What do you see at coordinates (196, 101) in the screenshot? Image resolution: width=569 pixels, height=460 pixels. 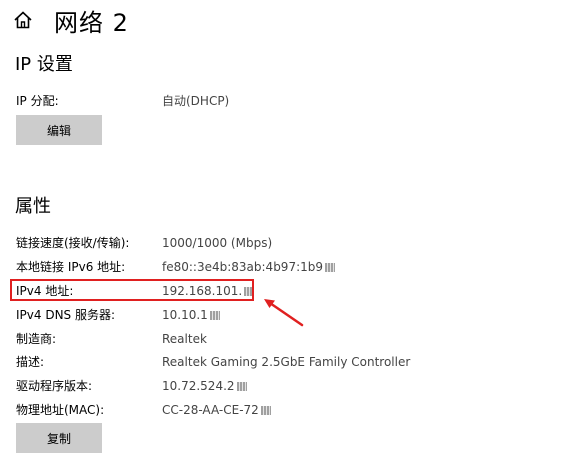 I see `ip-assignment-value: 自动(DHCP)` at bounding box center [196, 101].